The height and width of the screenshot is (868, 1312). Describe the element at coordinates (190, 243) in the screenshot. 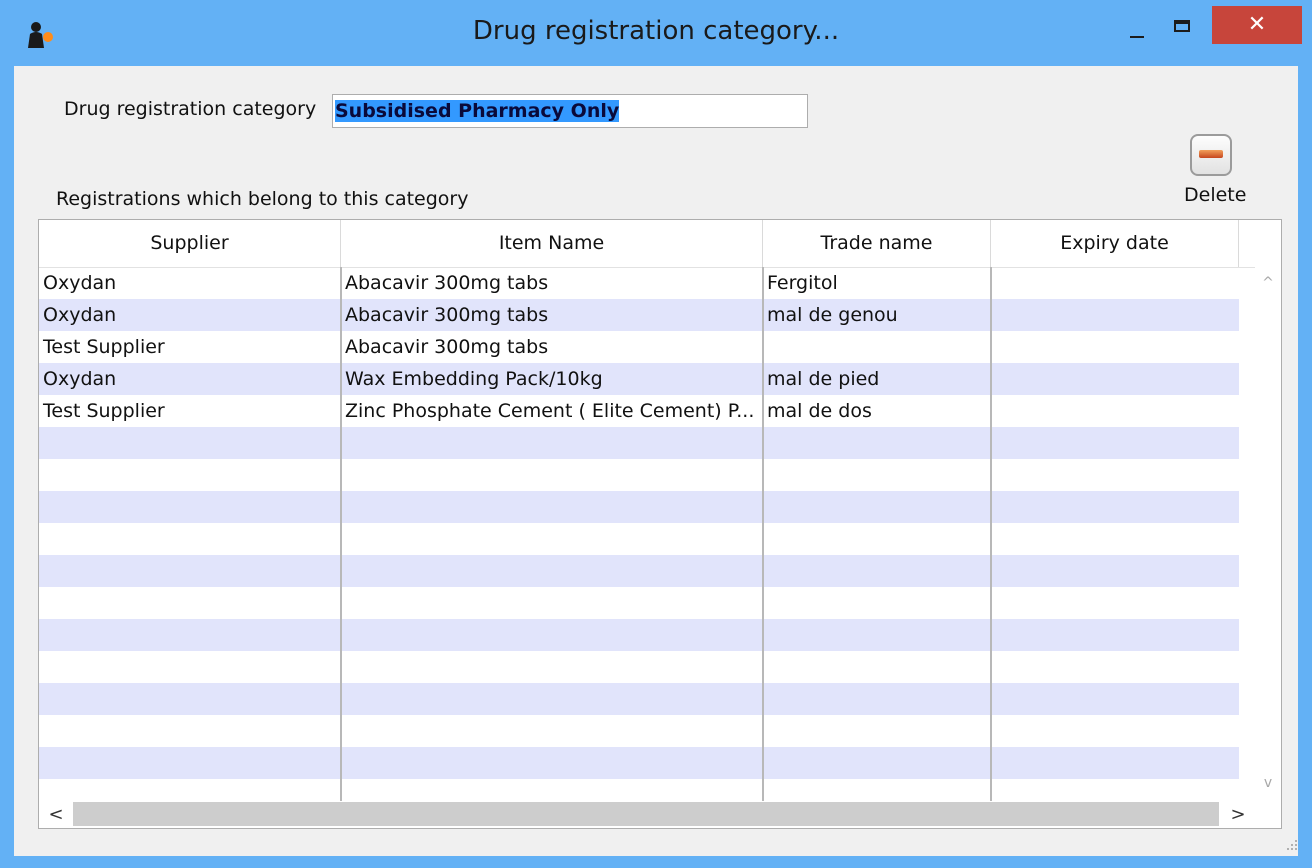

I see `column-header-supplier: Supplier` at that location.